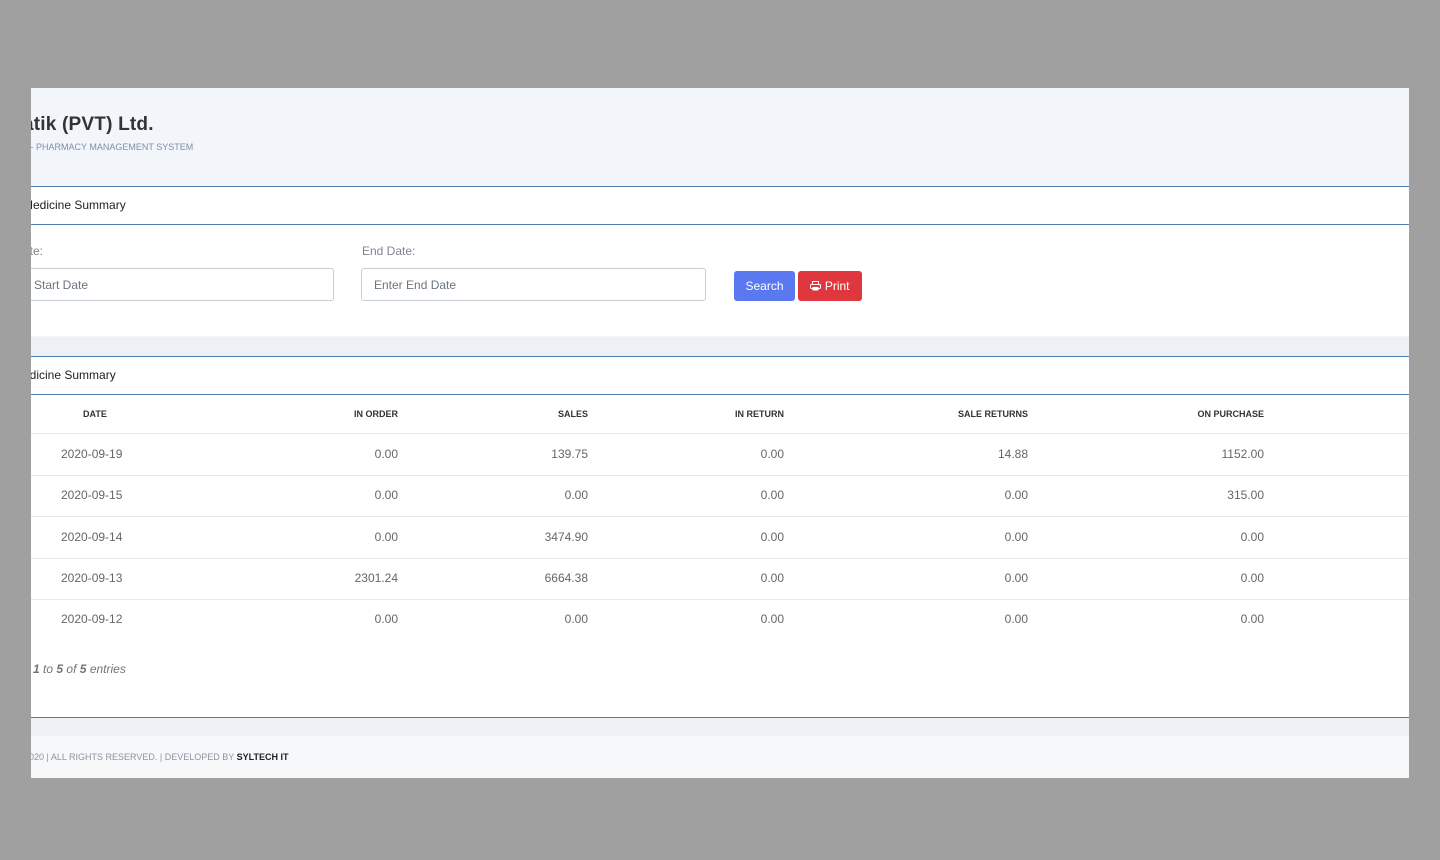 The width and height of the screenshot is (1440, 860). What do you see at coordinates (1230, 414) in the screenshot?
I see `column-header-on-purchase: ON PURCHASE` at bounding box center [1230, 414].